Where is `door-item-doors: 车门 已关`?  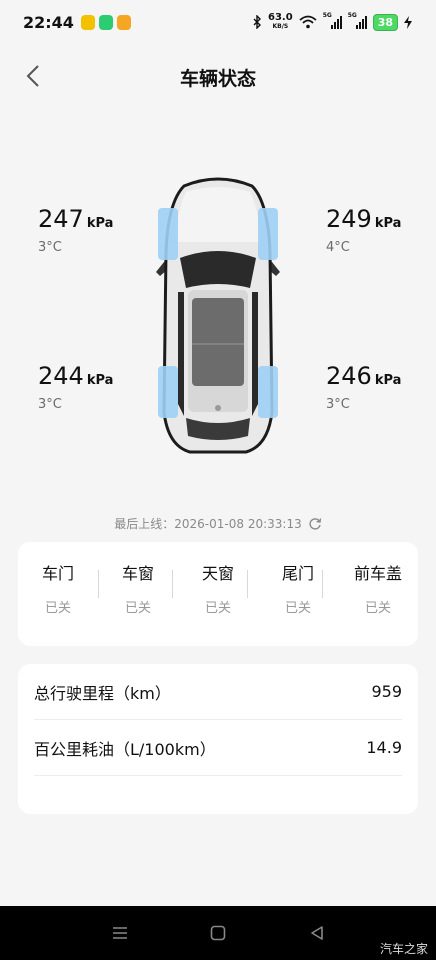
door-item-doors: 车门 已关 is located at coordinates (58, 588).